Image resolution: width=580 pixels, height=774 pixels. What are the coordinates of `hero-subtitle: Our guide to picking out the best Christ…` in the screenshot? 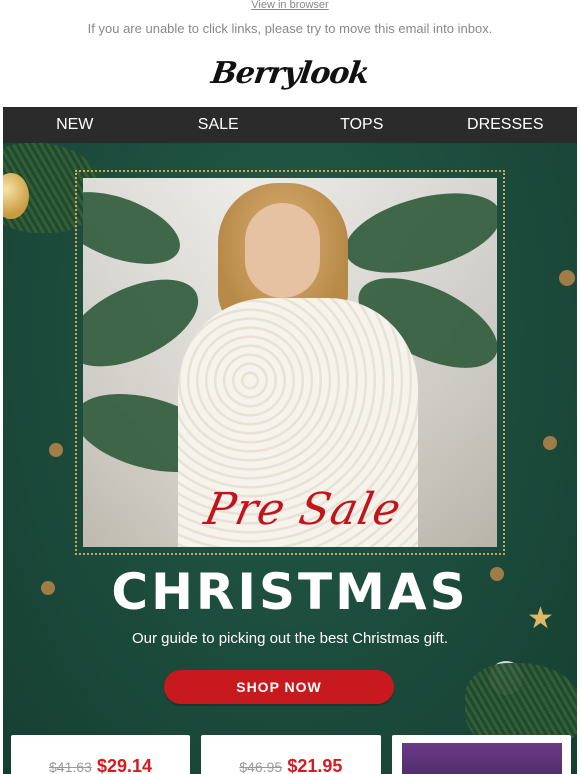 It's located at (290, 638).